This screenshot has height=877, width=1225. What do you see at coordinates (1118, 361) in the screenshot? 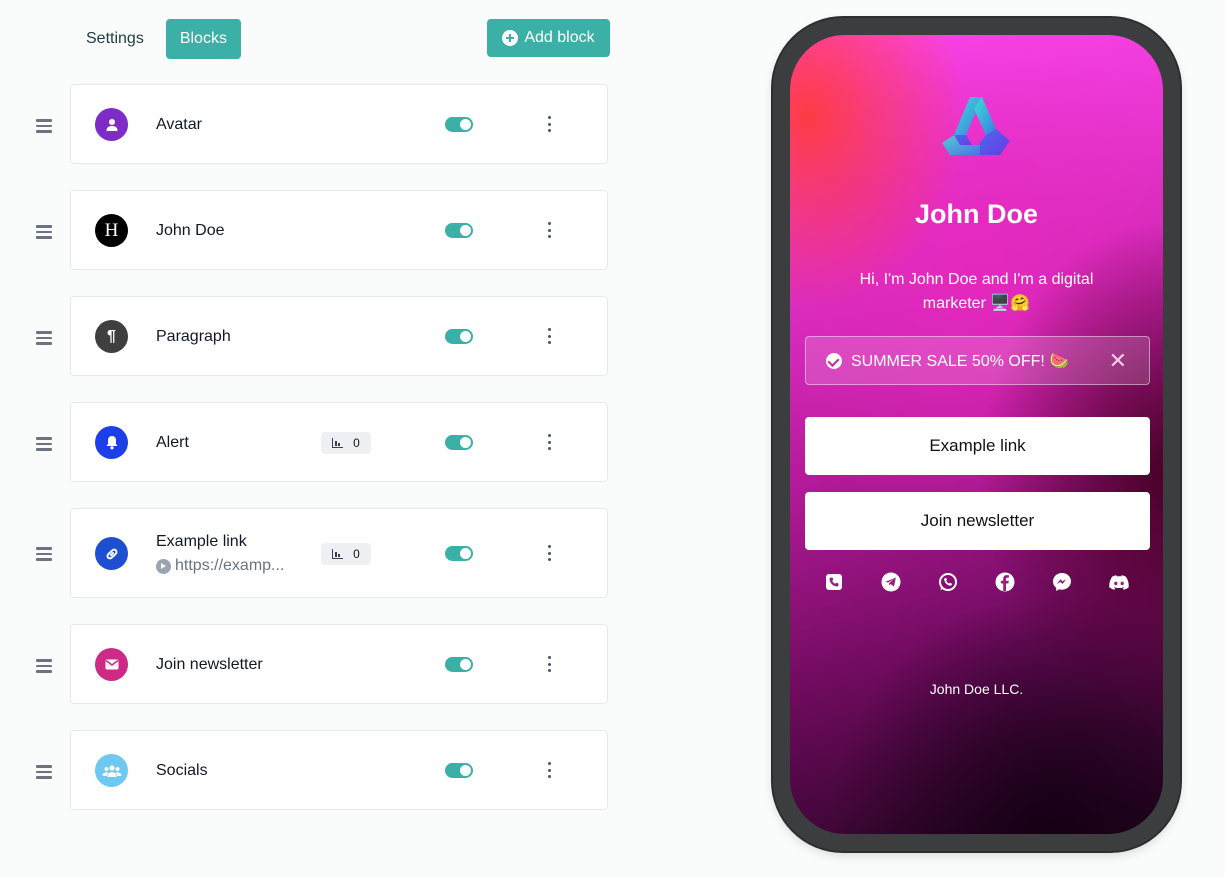
I see `close-icon: ✕` at bounding box center [1118, 361].